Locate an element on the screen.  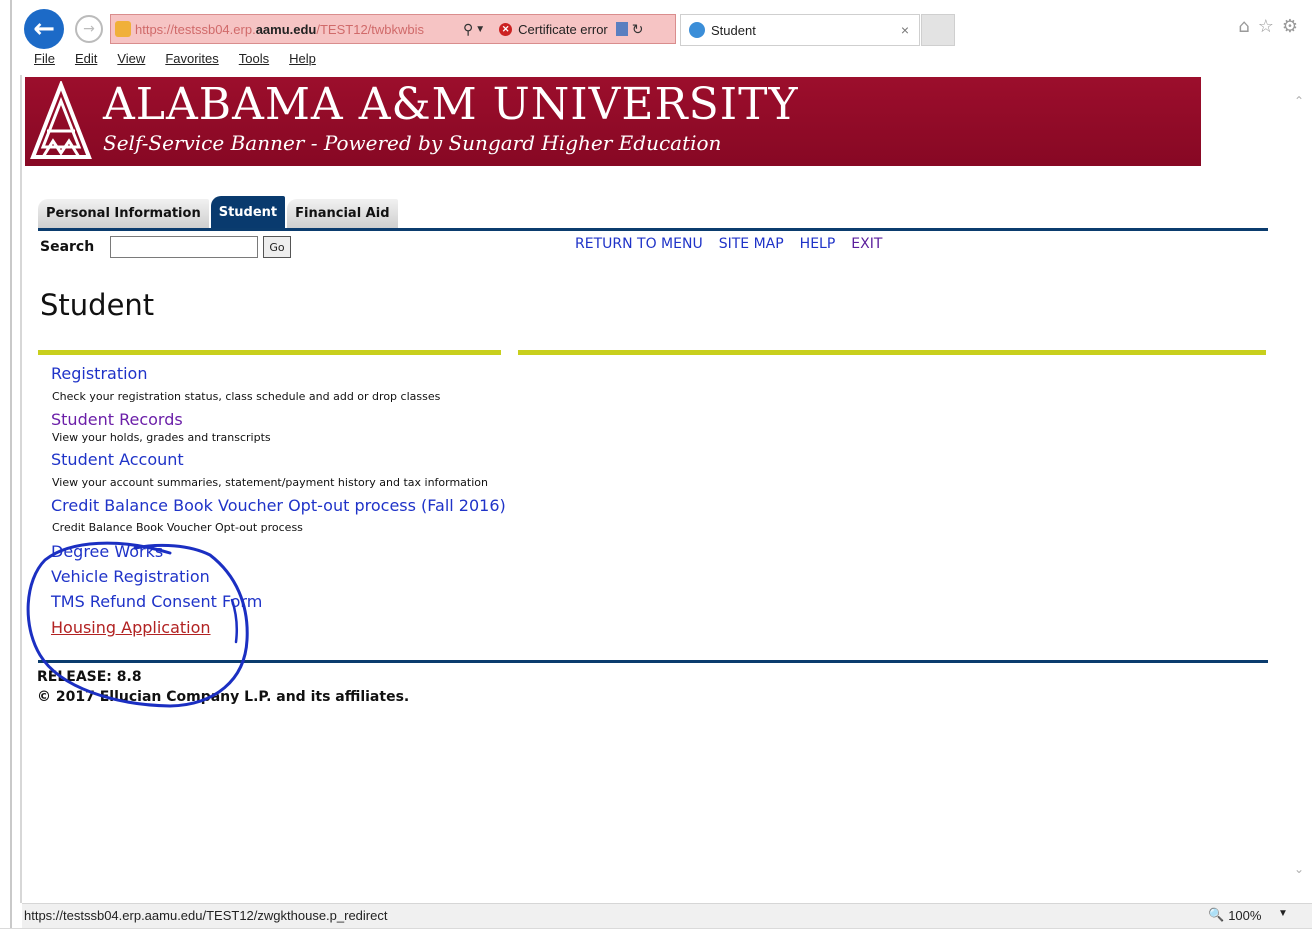
browser-right-icons: ⌂ ☆ ⚙ is located at coordinates (1268, 26).